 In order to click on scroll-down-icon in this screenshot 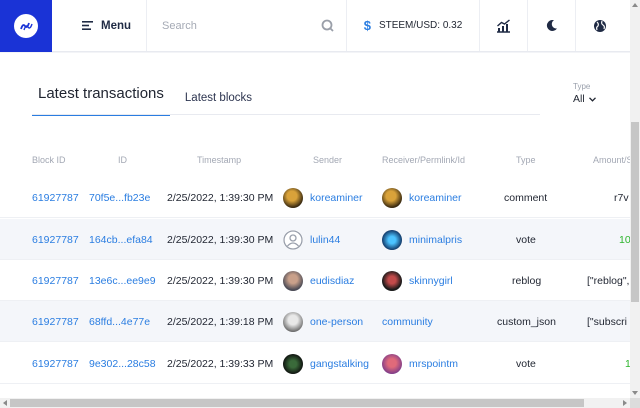, I will do `click(635, 393)`.